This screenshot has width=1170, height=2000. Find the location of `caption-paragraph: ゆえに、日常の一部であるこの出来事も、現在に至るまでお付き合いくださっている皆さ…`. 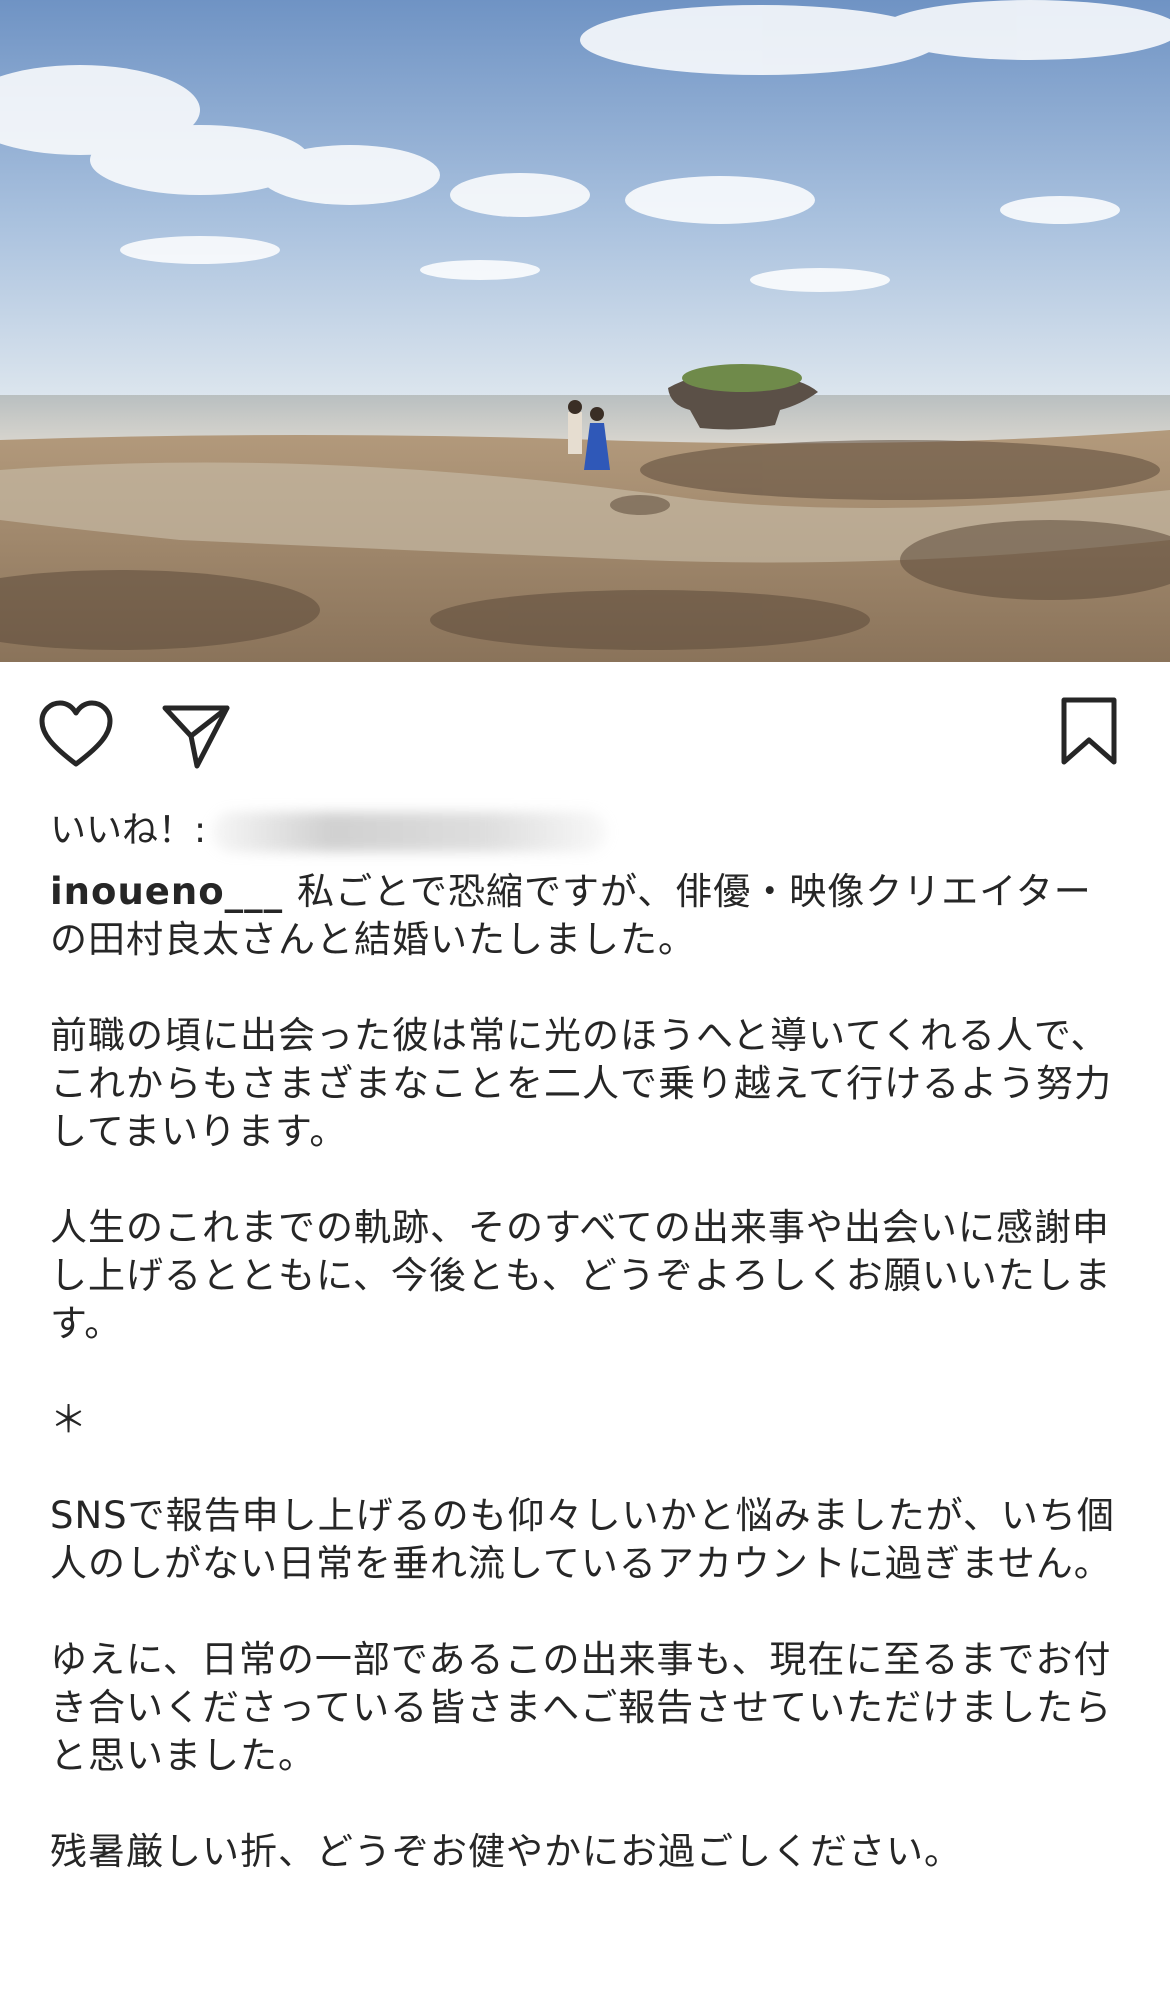

caption-paragraph: ゆえに、日常の一部であるこの出来事も、現在に至るまでお付き合いくださっている皆さ… is located at coordinates (581, 1707).